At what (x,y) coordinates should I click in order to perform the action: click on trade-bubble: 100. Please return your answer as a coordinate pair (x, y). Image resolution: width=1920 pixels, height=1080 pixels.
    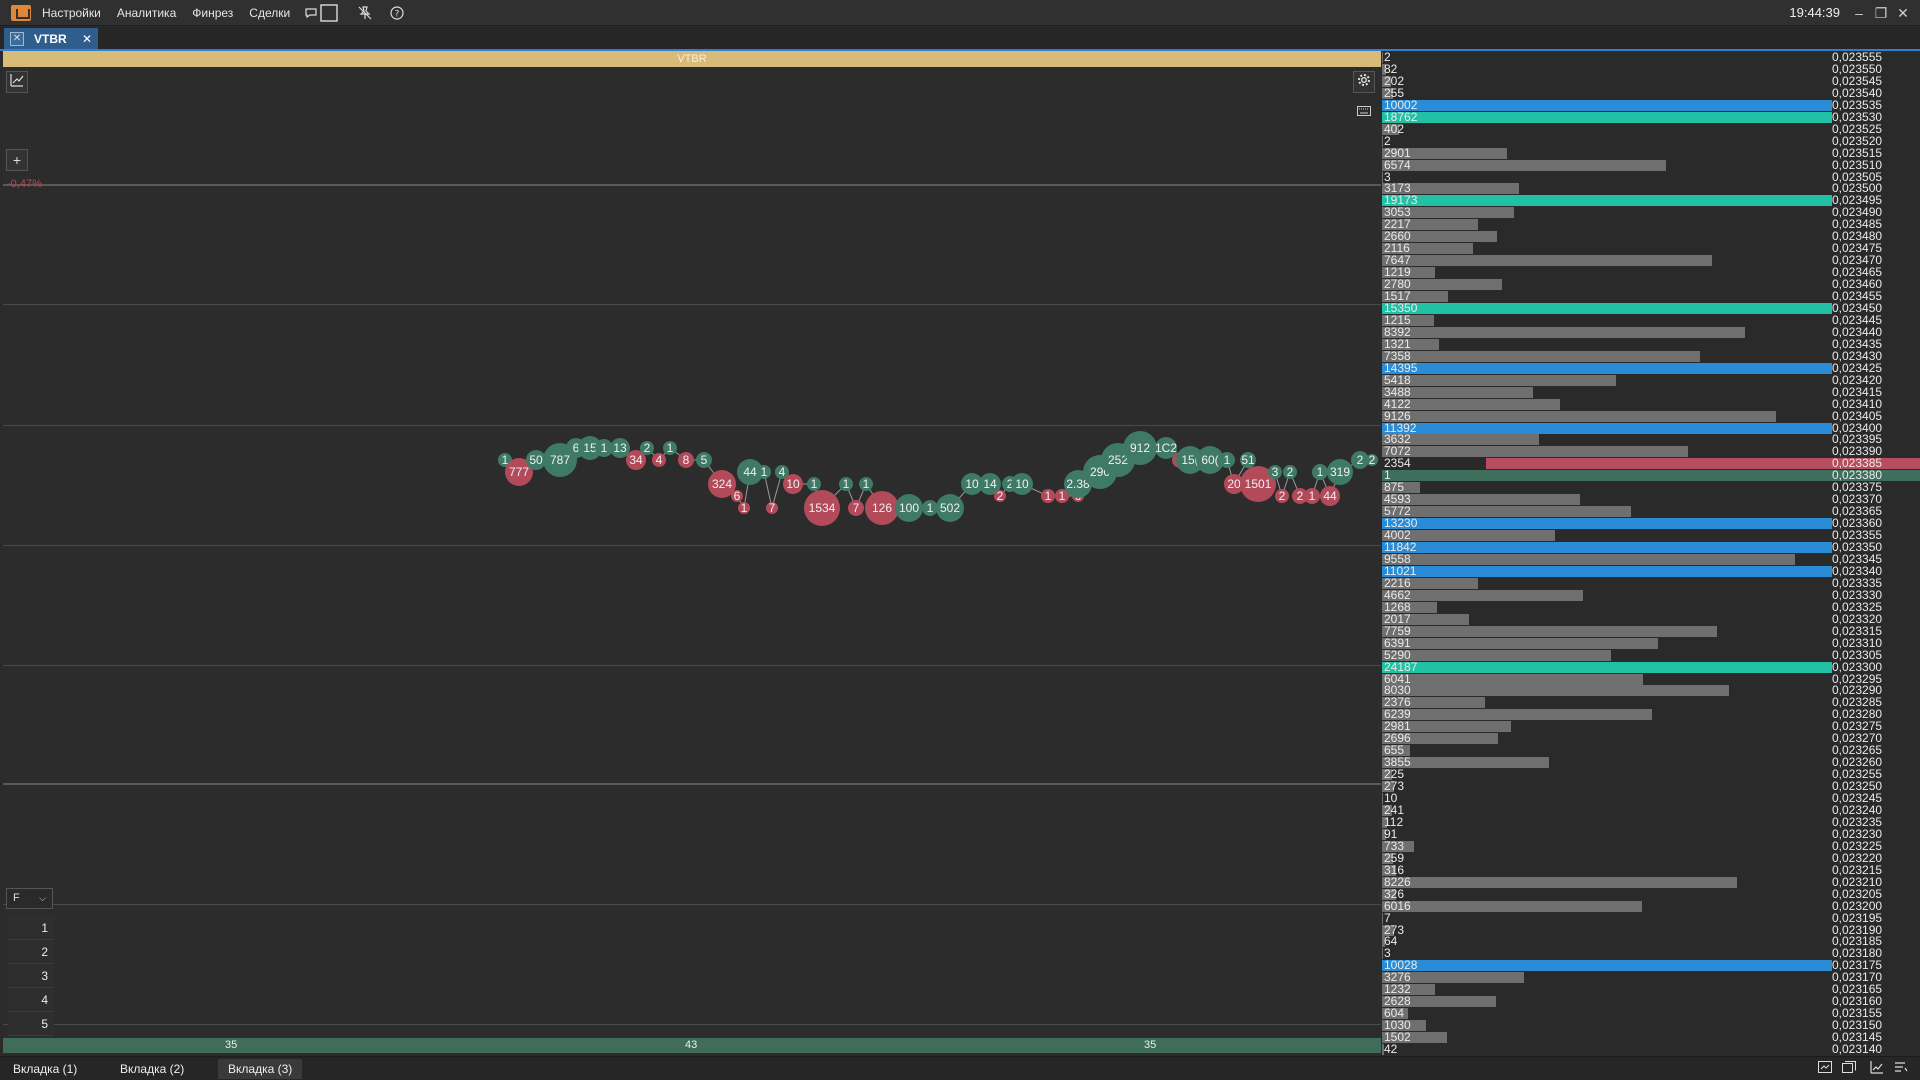
    Looking at the image, I should click on (909, 508).